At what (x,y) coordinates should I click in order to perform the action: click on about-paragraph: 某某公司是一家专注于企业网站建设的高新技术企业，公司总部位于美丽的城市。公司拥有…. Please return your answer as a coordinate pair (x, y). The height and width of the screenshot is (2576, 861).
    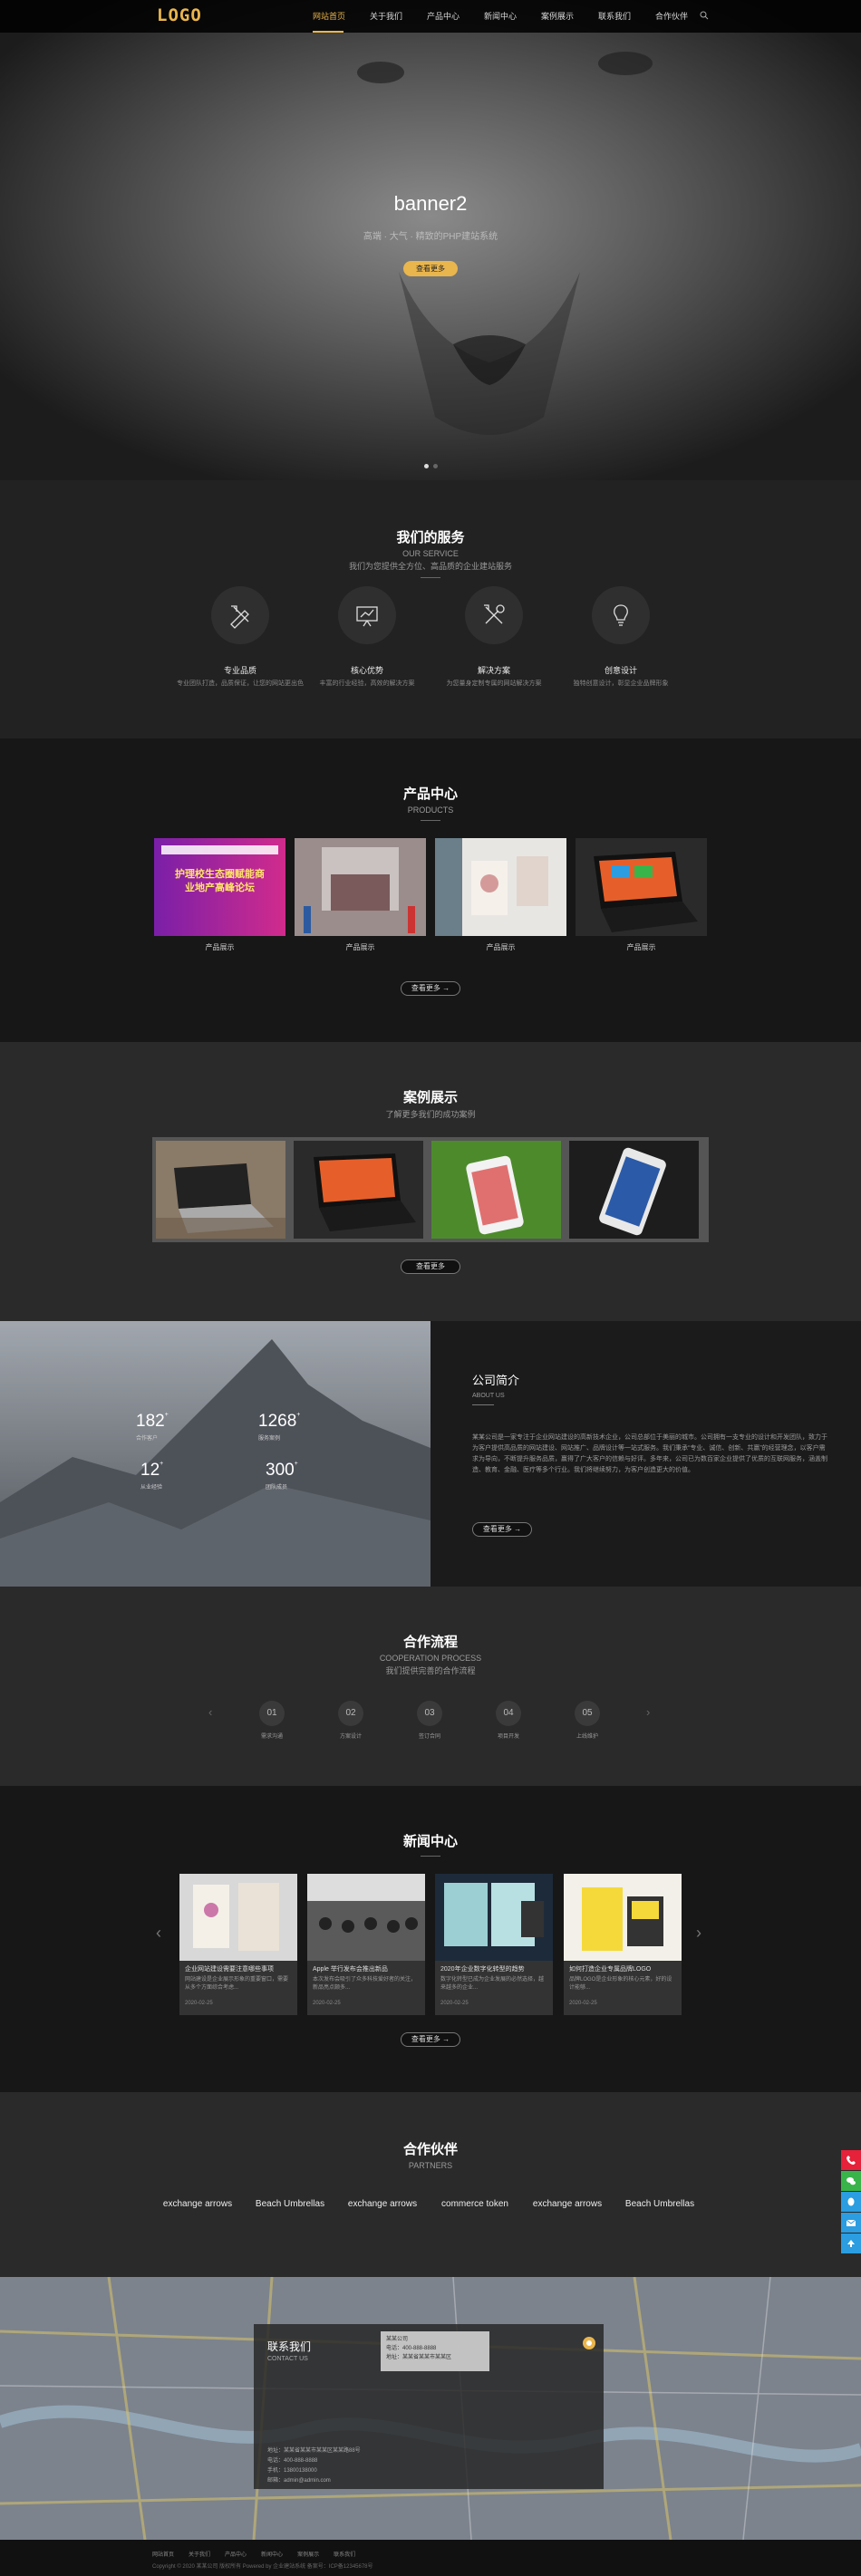
    Looking at the image, I should click on (649, 1453).